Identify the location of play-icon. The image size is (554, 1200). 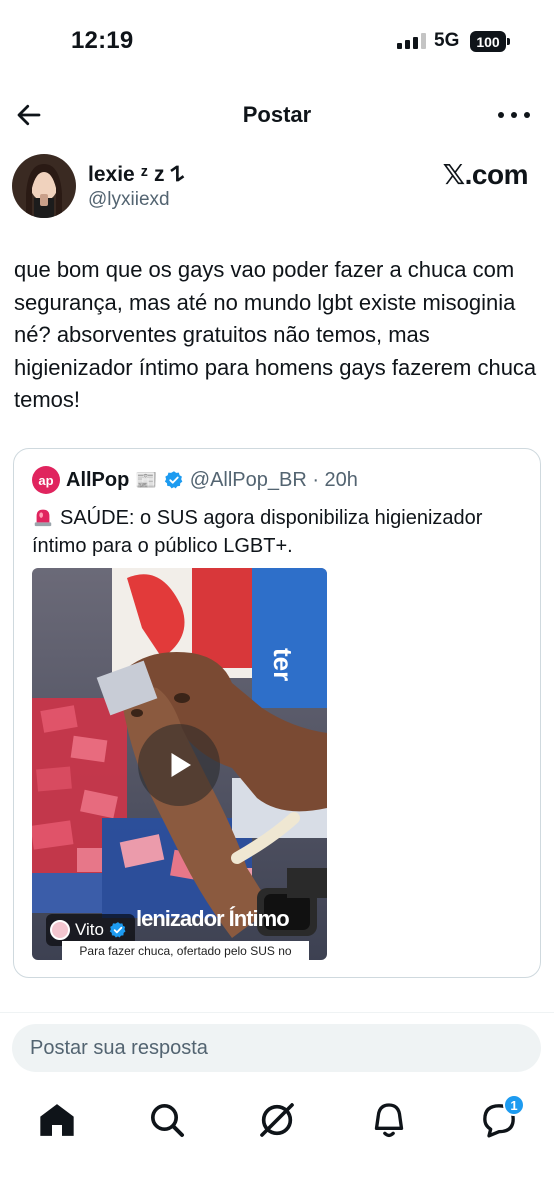
(181, 765).